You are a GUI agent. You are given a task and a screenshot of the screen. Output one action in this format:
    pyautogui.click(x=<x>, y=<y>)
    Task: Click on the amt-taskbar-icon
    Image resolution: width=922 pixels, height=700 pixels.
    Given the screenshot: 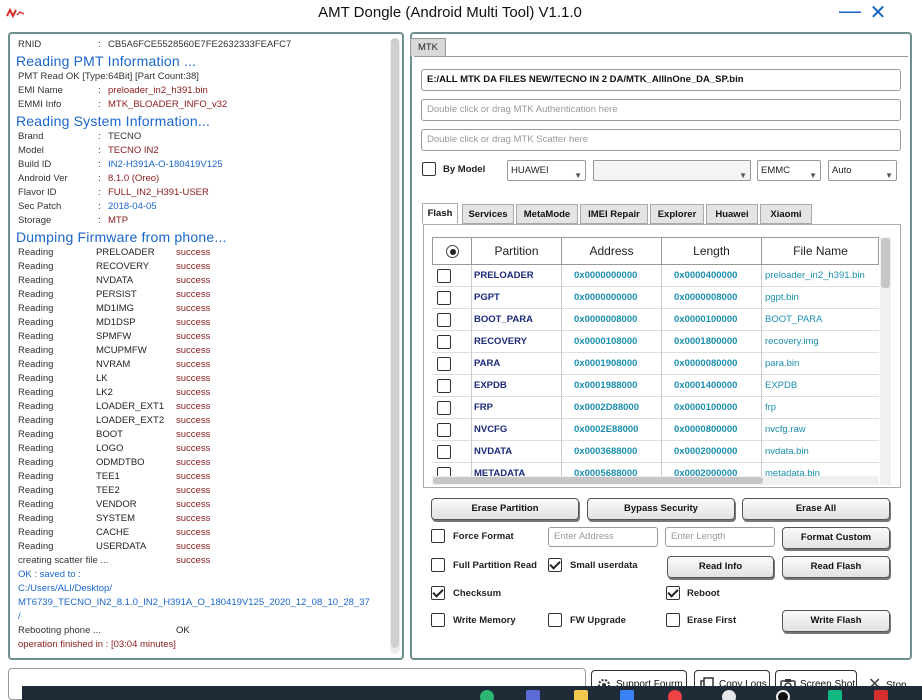 What is the action you would take?
    pyautogui.click(x=881, y=695)
    